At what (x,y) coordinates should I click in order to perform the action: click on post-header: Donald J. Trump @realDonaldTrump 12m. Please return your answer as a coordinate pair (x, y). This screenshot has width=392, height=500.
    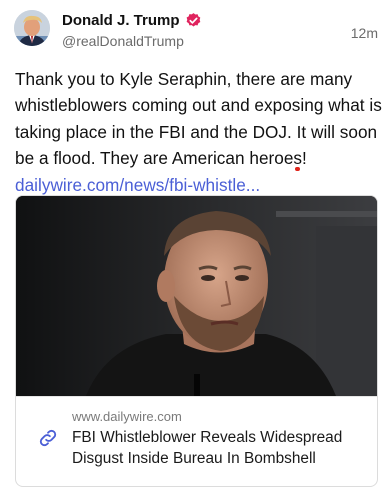
    Looking at the image, I should click on (196, 30).